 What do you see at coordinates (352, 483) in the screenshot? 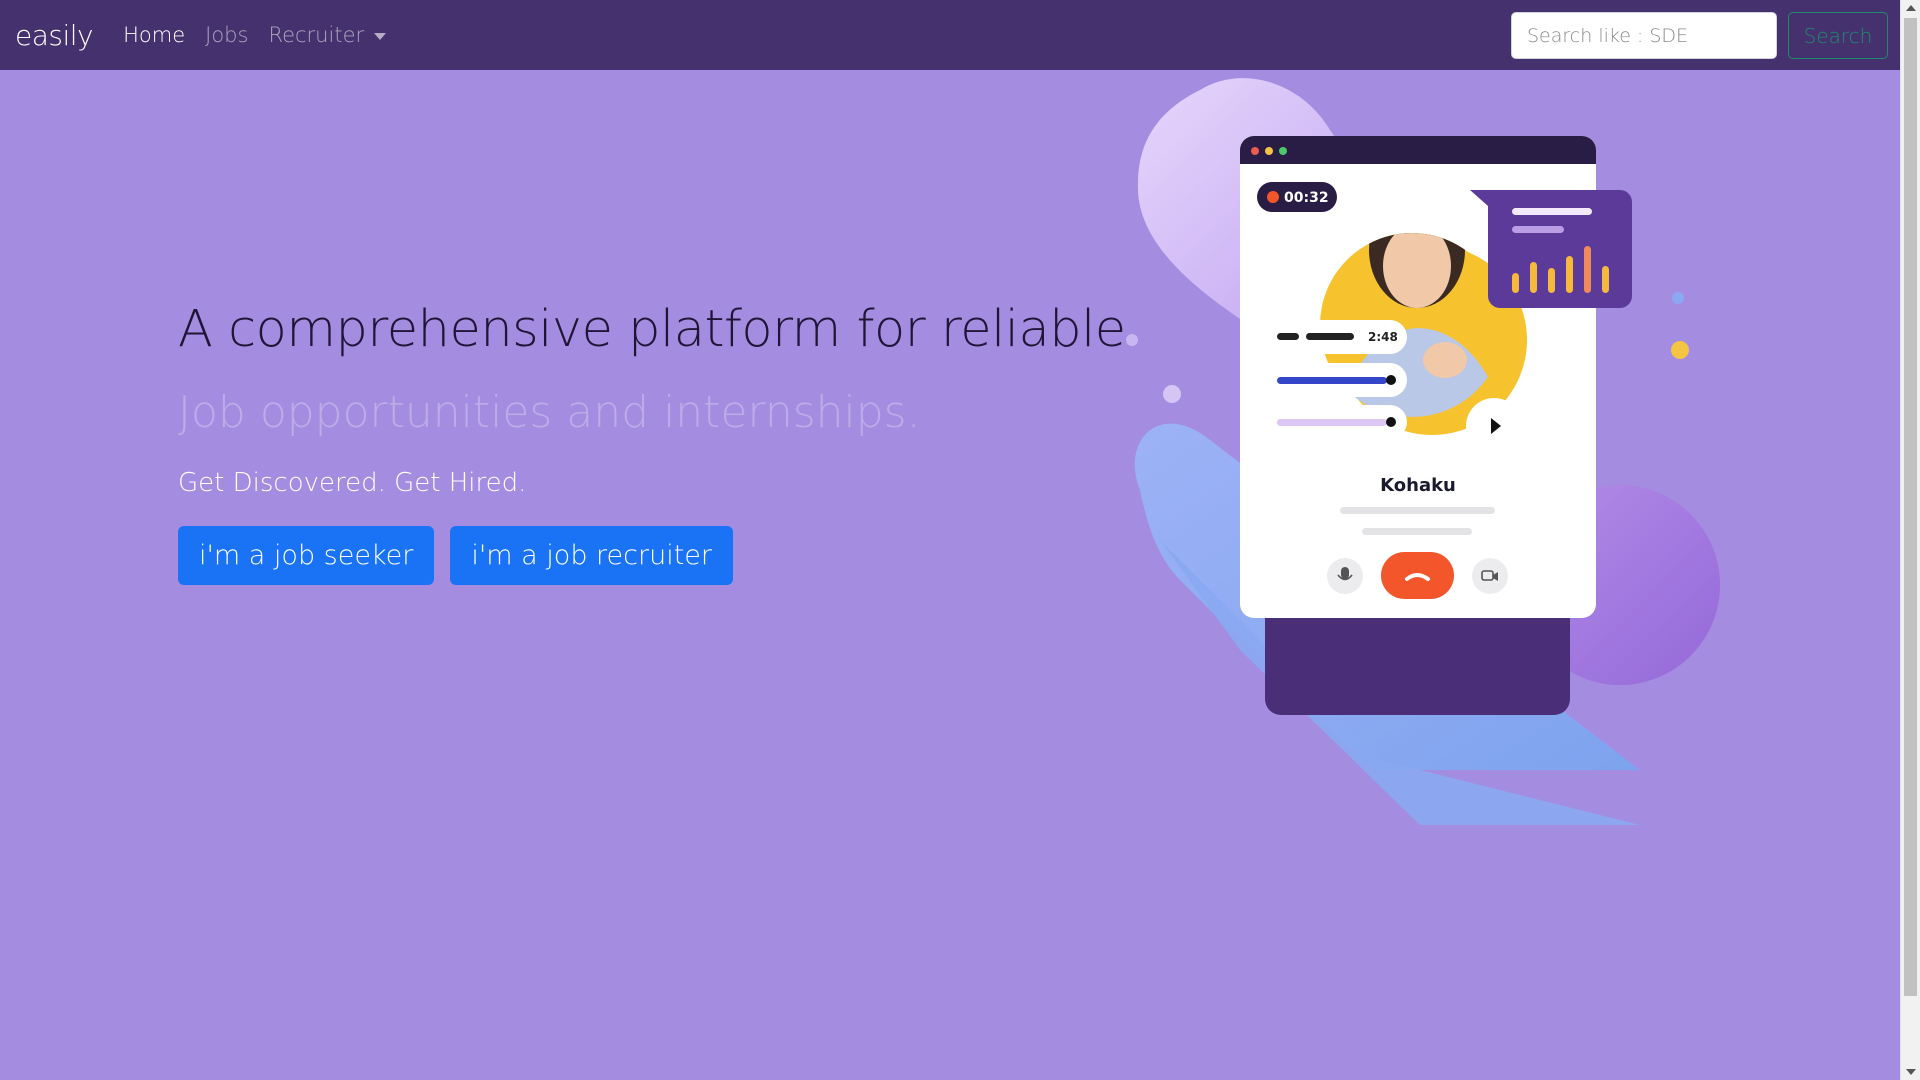
I see `hero-tagline: Get Discovered. Get Hired.` at bounding box center [352, 483].